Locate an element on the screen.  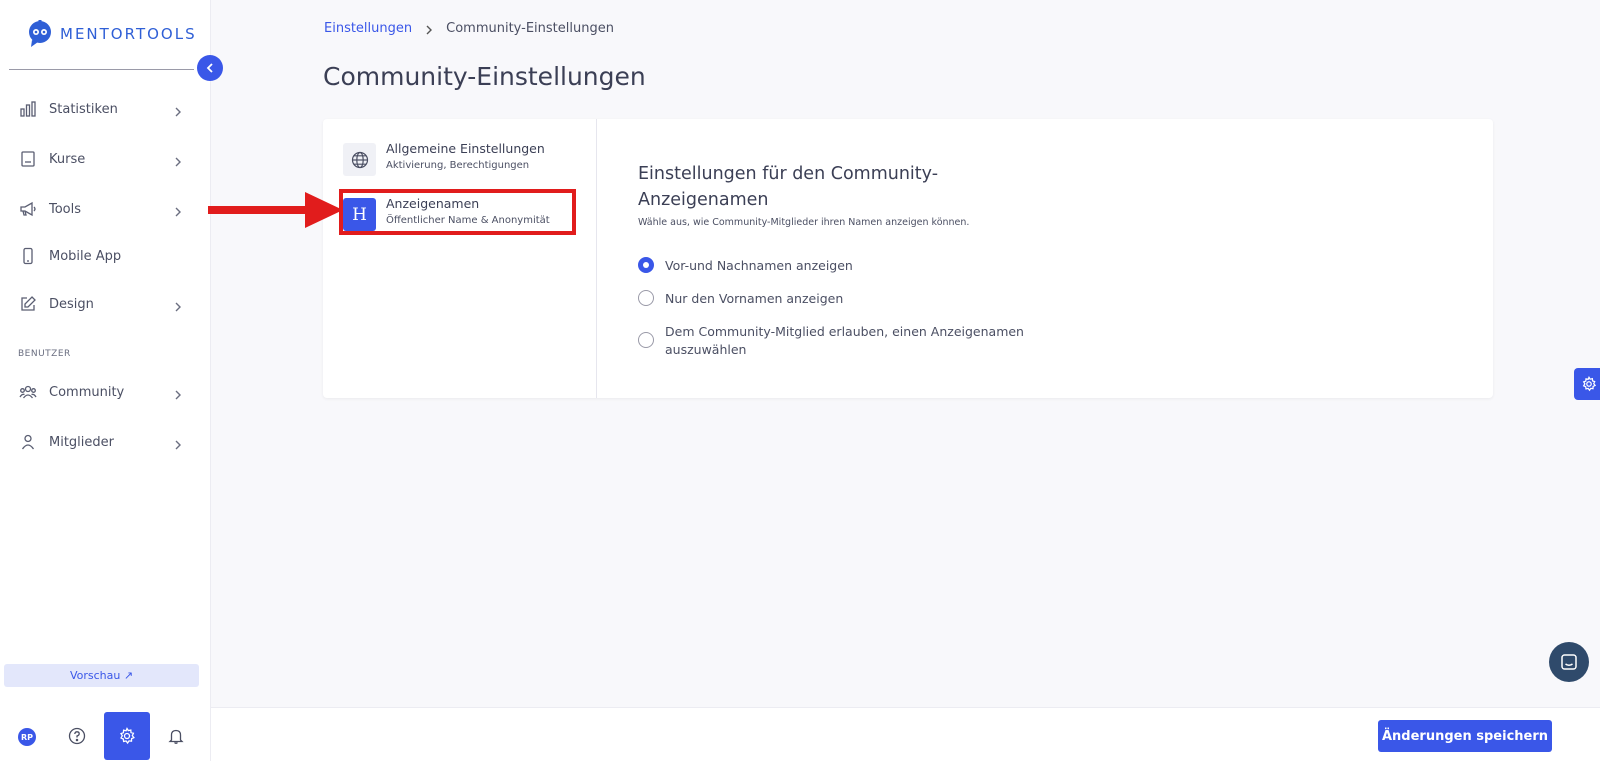
sidebar-item-statistiken: Statistiken is located at coordinates (105, 109).